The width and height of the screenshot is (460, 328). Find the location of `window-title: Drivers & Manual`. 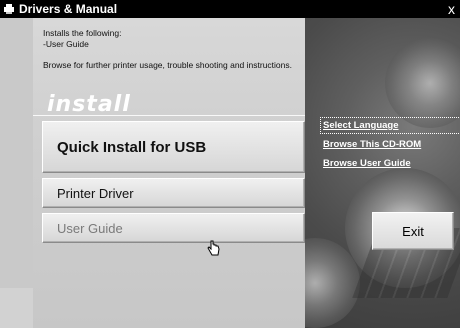

window-title: Drivers & Manual is located at coordinates (68, 9).